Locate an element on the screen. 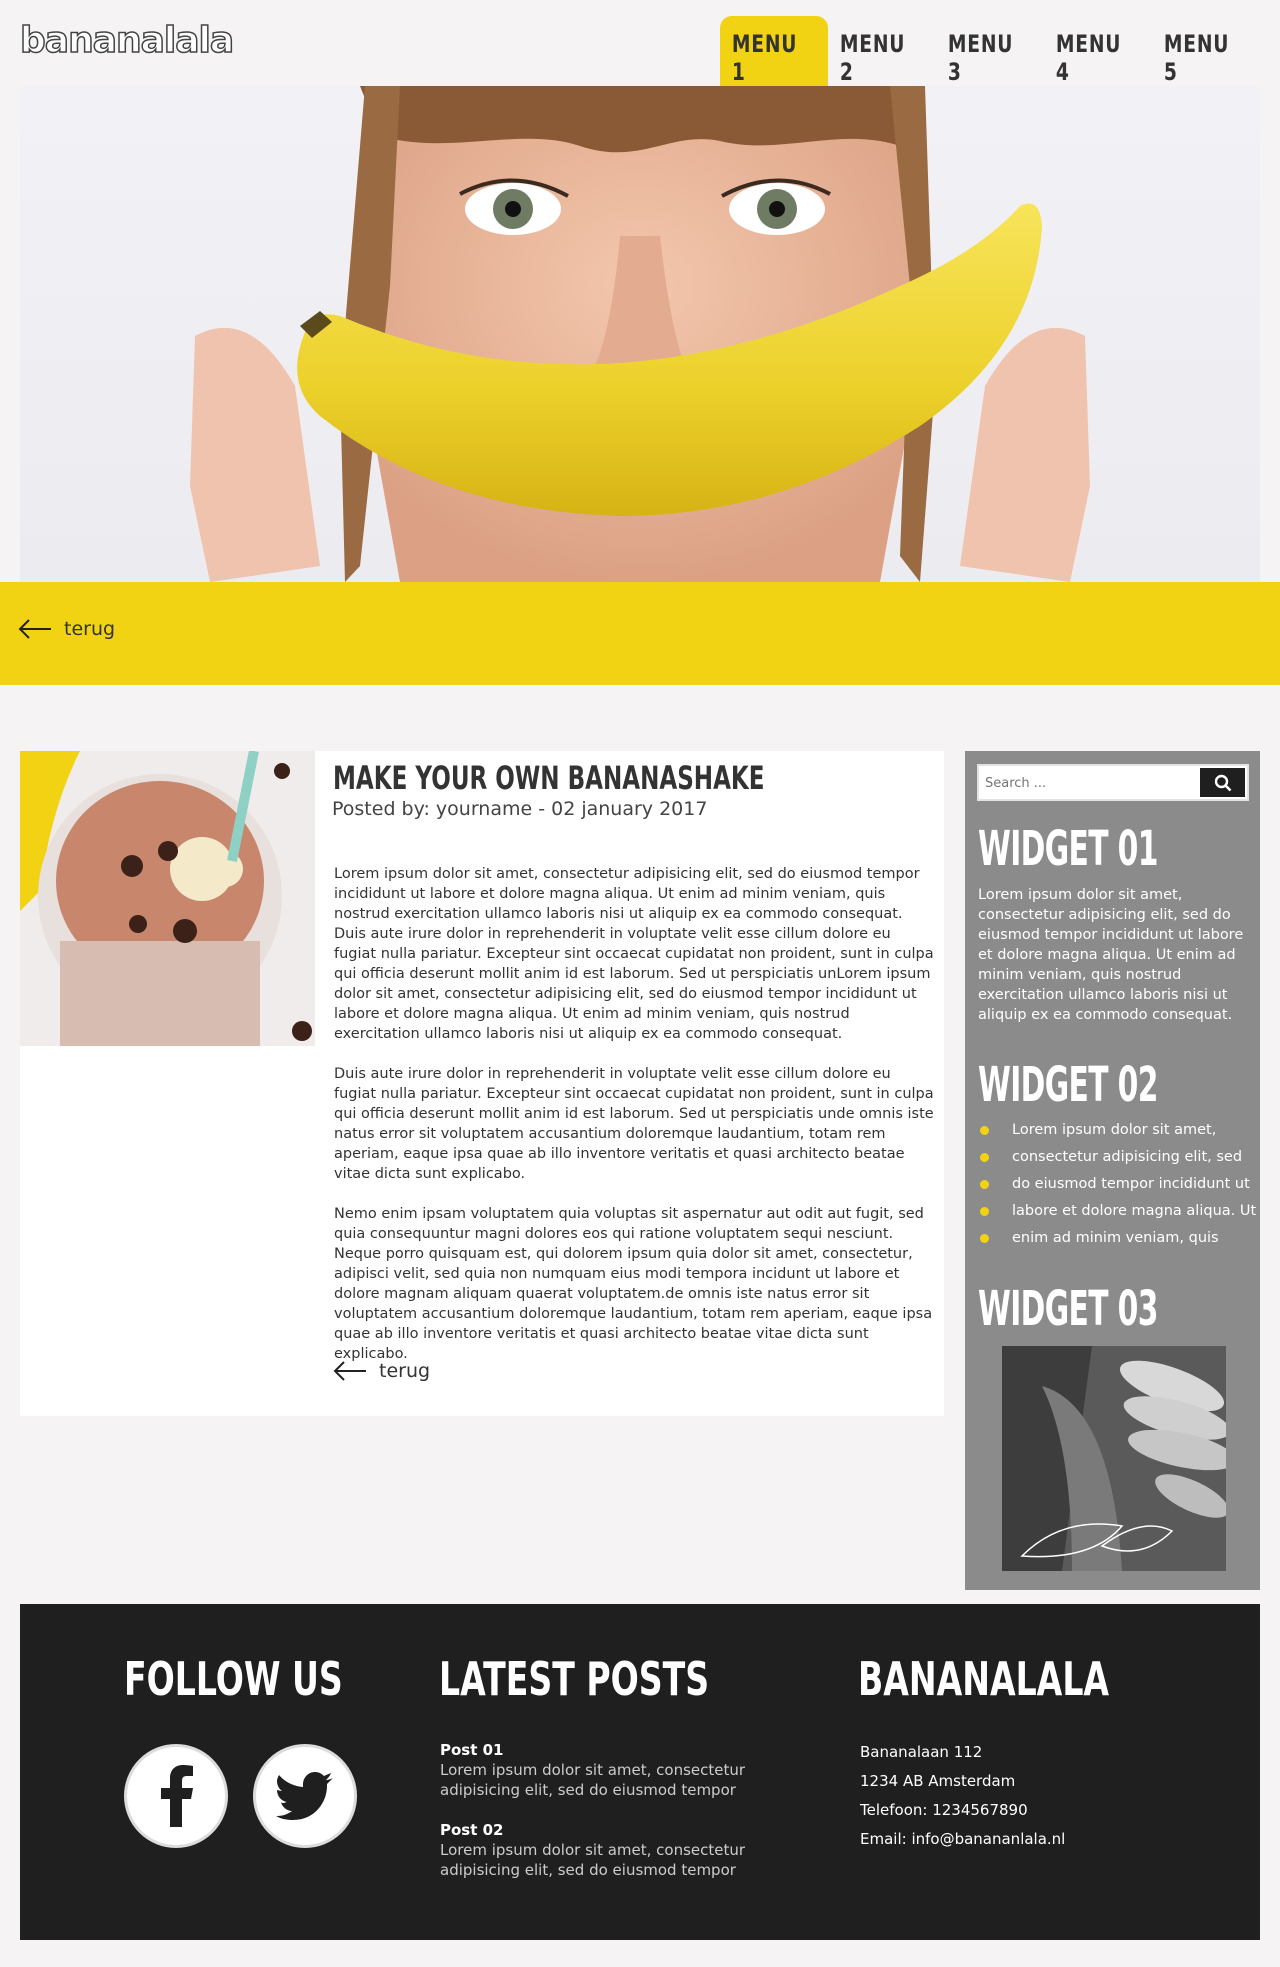 The image size is (1280, 1967). facebook-icon is located at coordinates (177, 1796).